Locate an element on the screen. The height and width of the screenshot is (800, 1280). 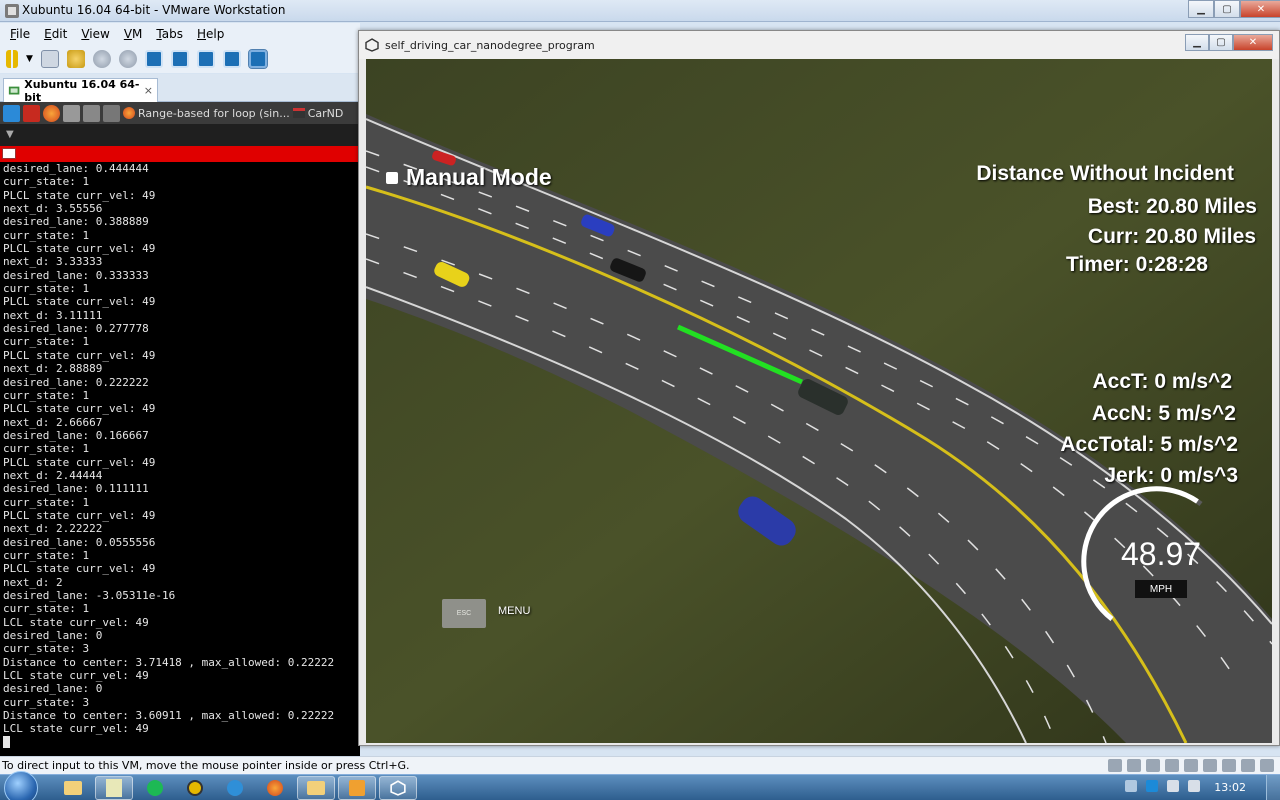
sound-icon is located at coordinates (1210, 765).